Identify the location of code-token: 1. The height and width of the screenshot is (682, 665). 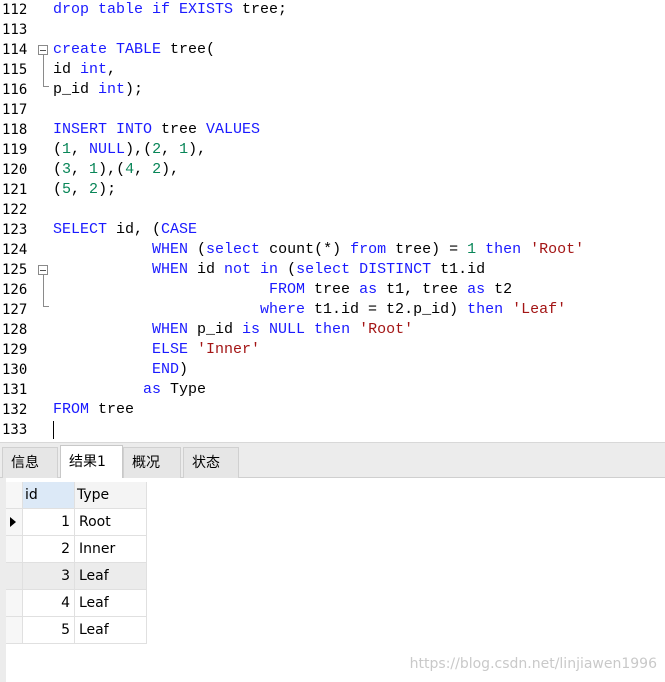
(94, 169).